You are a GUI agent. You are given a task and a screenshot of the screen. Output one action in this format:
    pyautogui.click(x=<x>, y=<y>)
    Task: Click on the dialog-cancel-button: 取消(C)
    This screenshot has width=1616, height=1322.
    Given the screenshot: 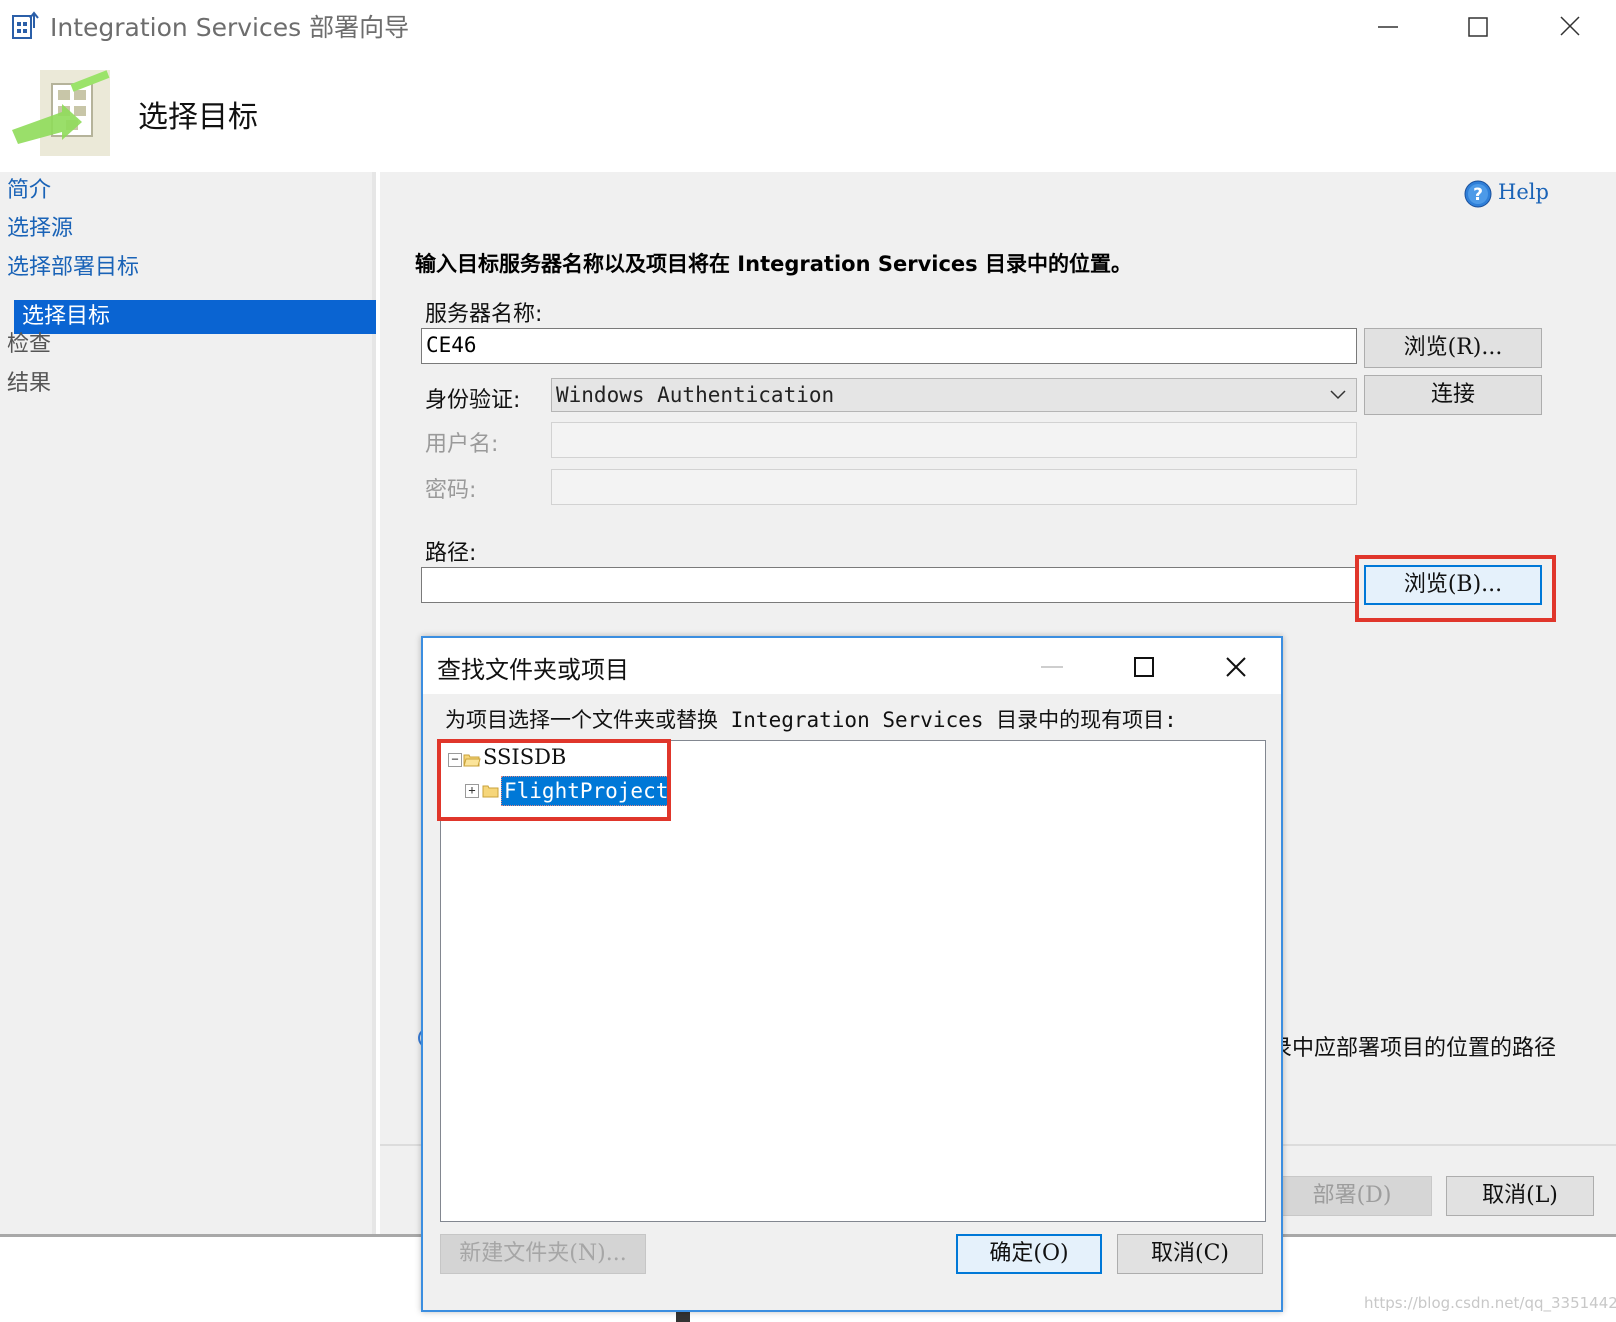 What is the action you would take?
    pyautogui.click(x=1190, y=1254)
    